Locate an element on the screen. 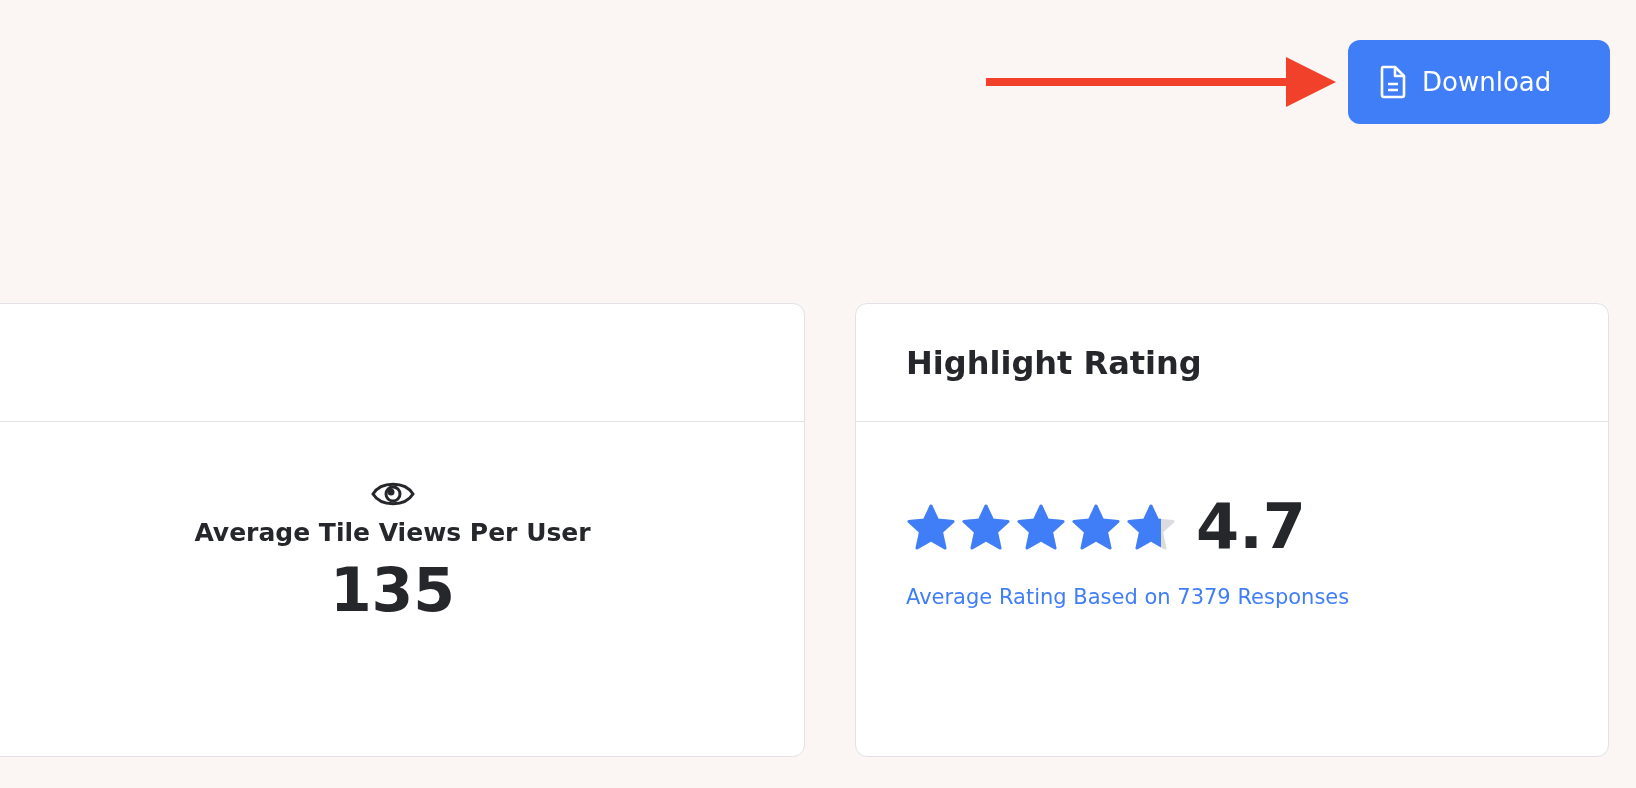  card-title: Highlight Rating is located at coordinates (1054, 362).